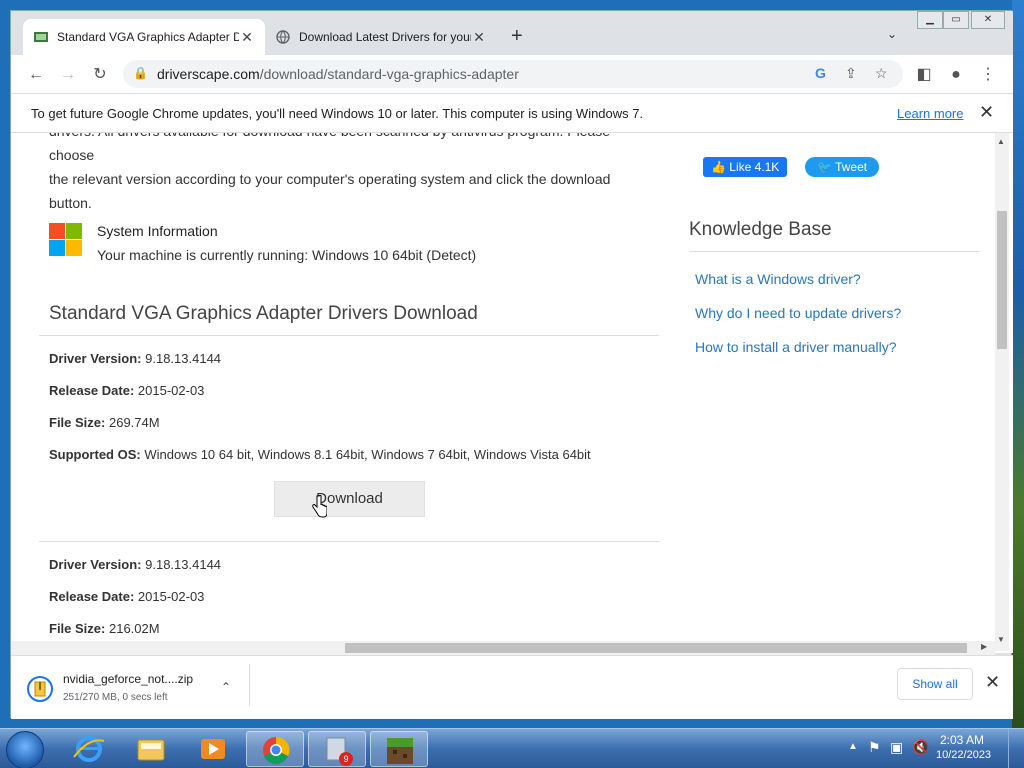 This screenshot has height=768, width=1024. I want to click on hand-cursor-icon, so click(319, 506).